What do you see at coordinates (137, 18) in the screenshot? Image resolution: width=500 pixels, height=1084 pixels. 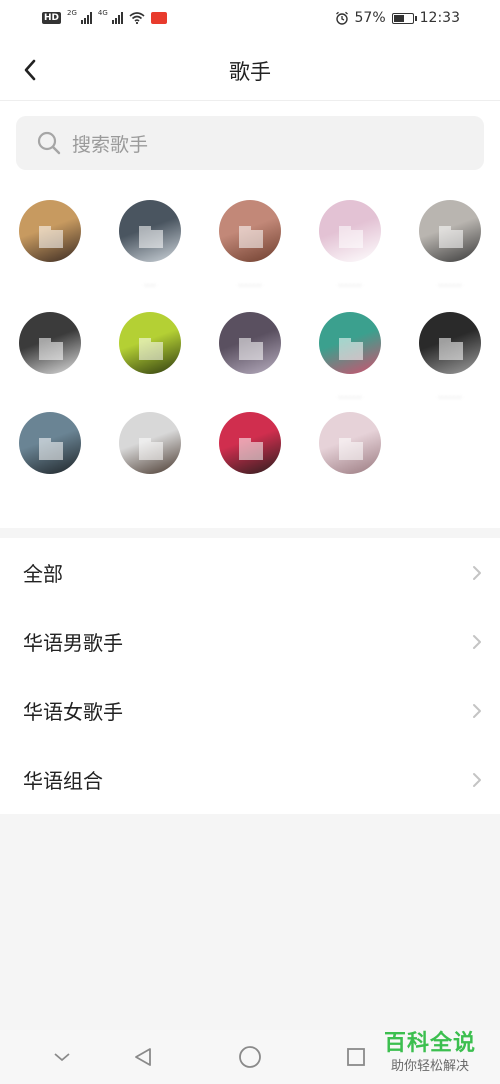 I see `wifi-icon` at bounding box center [137, 18].